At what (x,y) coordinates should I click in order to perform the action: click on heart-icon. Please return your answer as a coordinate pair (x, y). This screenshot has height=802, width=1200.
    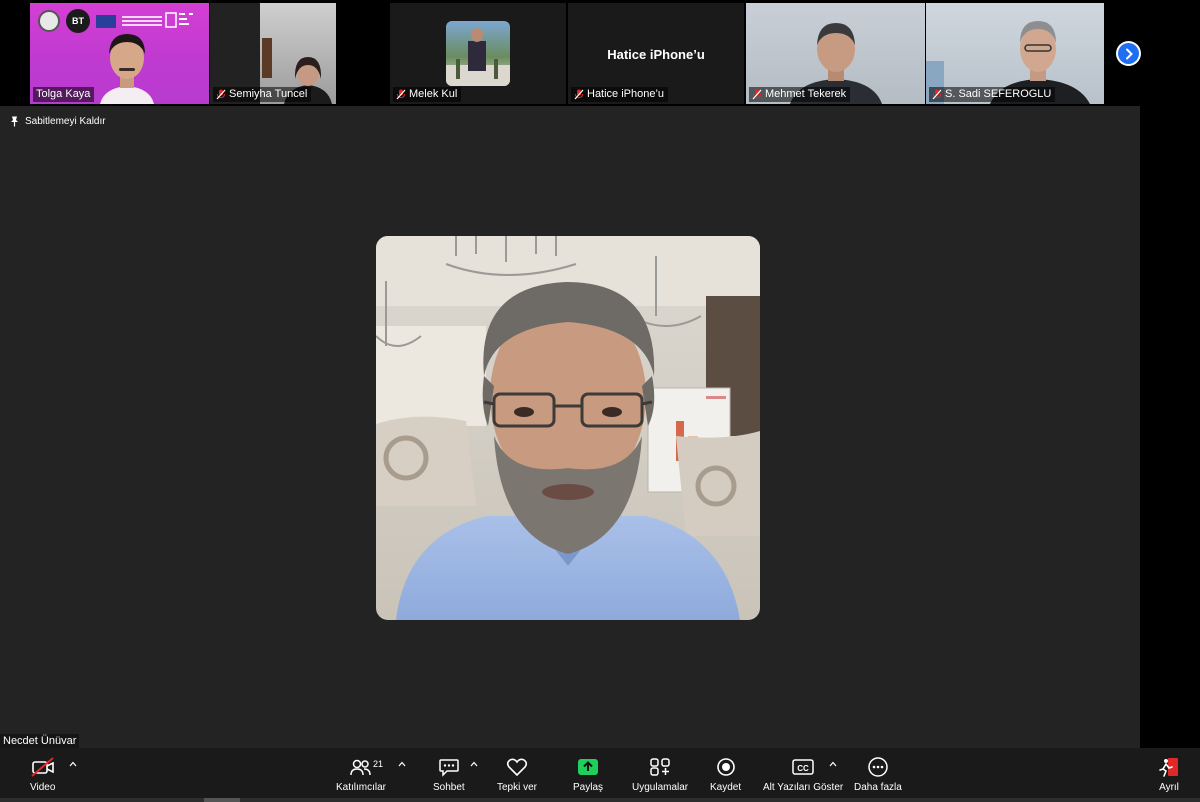
    Looking at the image, I should click on (517, 767).